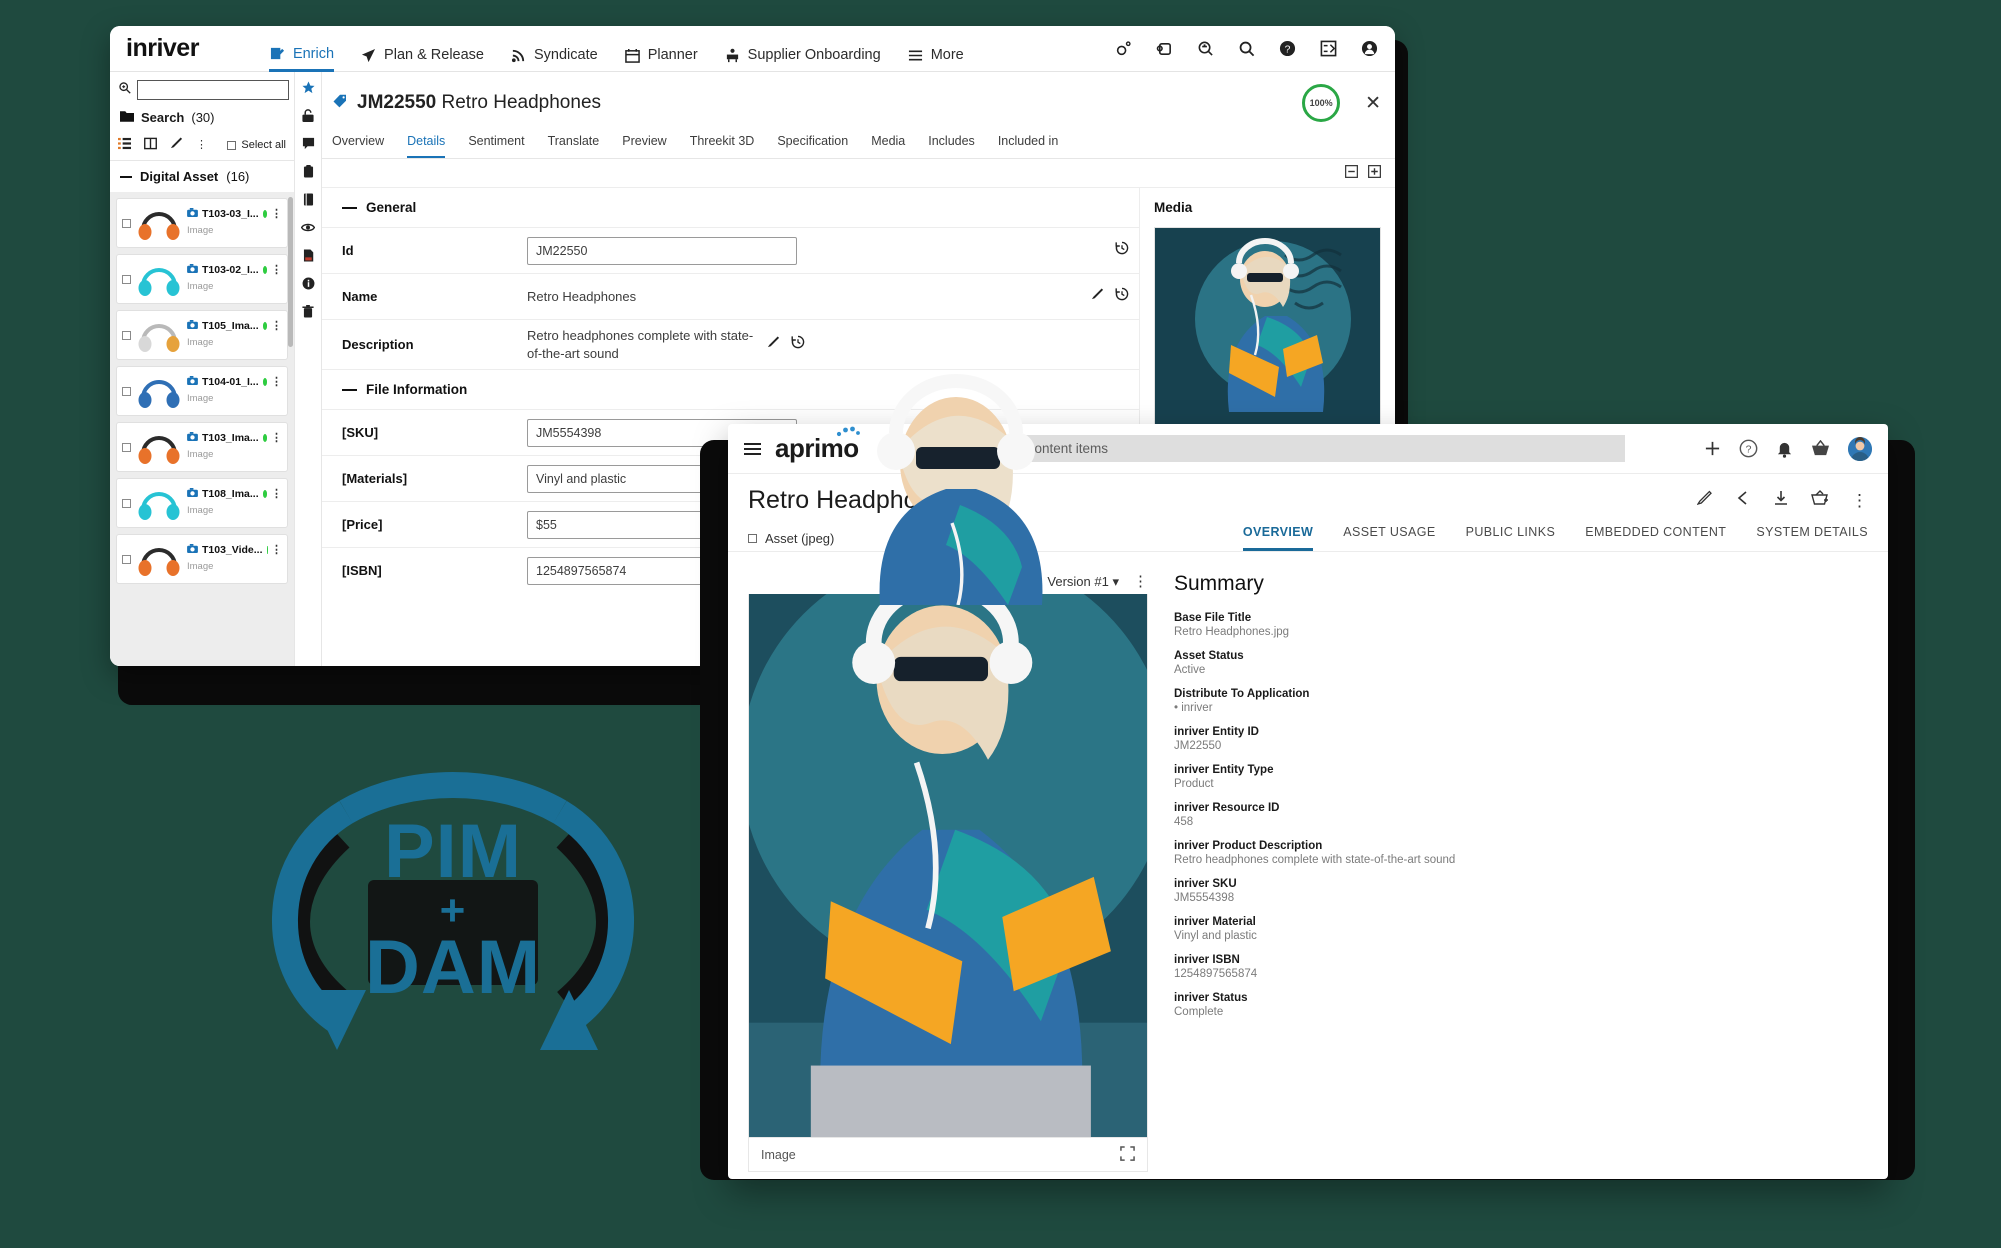  What do you see at coordinates (1328, 48) in the screenshot?
I see `tasks-icon` at bounding box center [1328, 48].